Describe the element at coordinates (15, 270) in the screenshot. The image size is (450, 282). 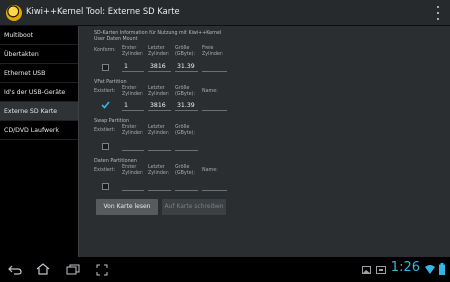
I see `back-icon` at that location.